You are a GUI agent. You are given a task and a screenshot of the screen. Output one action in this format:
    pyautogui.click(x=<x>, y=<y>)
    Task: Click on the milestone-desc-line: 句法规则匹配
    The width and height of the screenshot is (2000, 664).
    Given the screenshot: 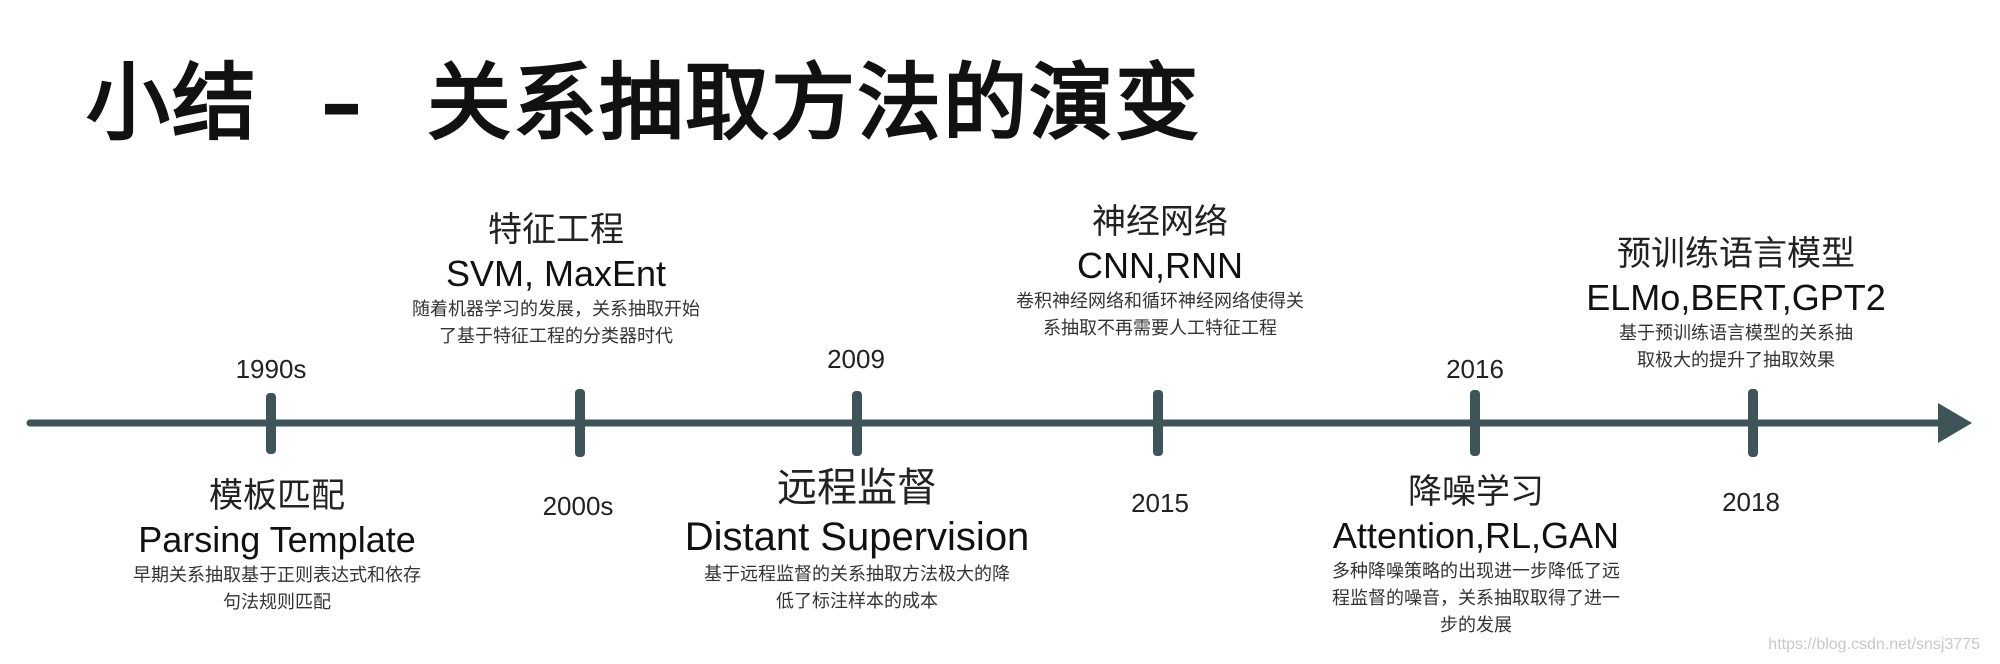 What is the action you would take?
    pyautogui.click(x=277, y=602)
    